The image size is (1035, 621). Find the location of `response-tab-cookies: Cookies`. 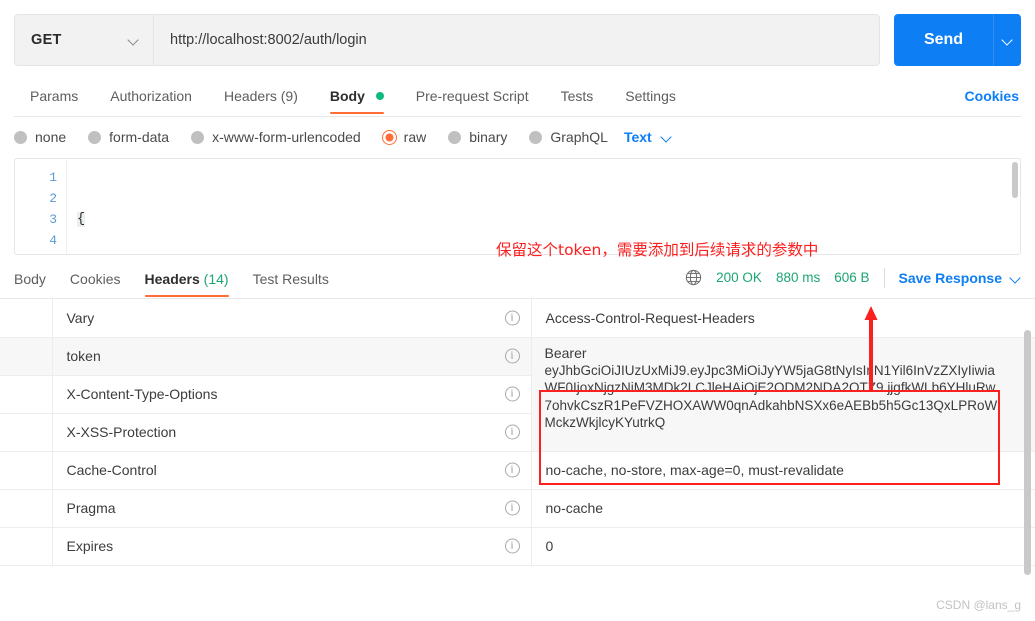

response-tab-cookies: Cookies is located at coordinates (95, 281).